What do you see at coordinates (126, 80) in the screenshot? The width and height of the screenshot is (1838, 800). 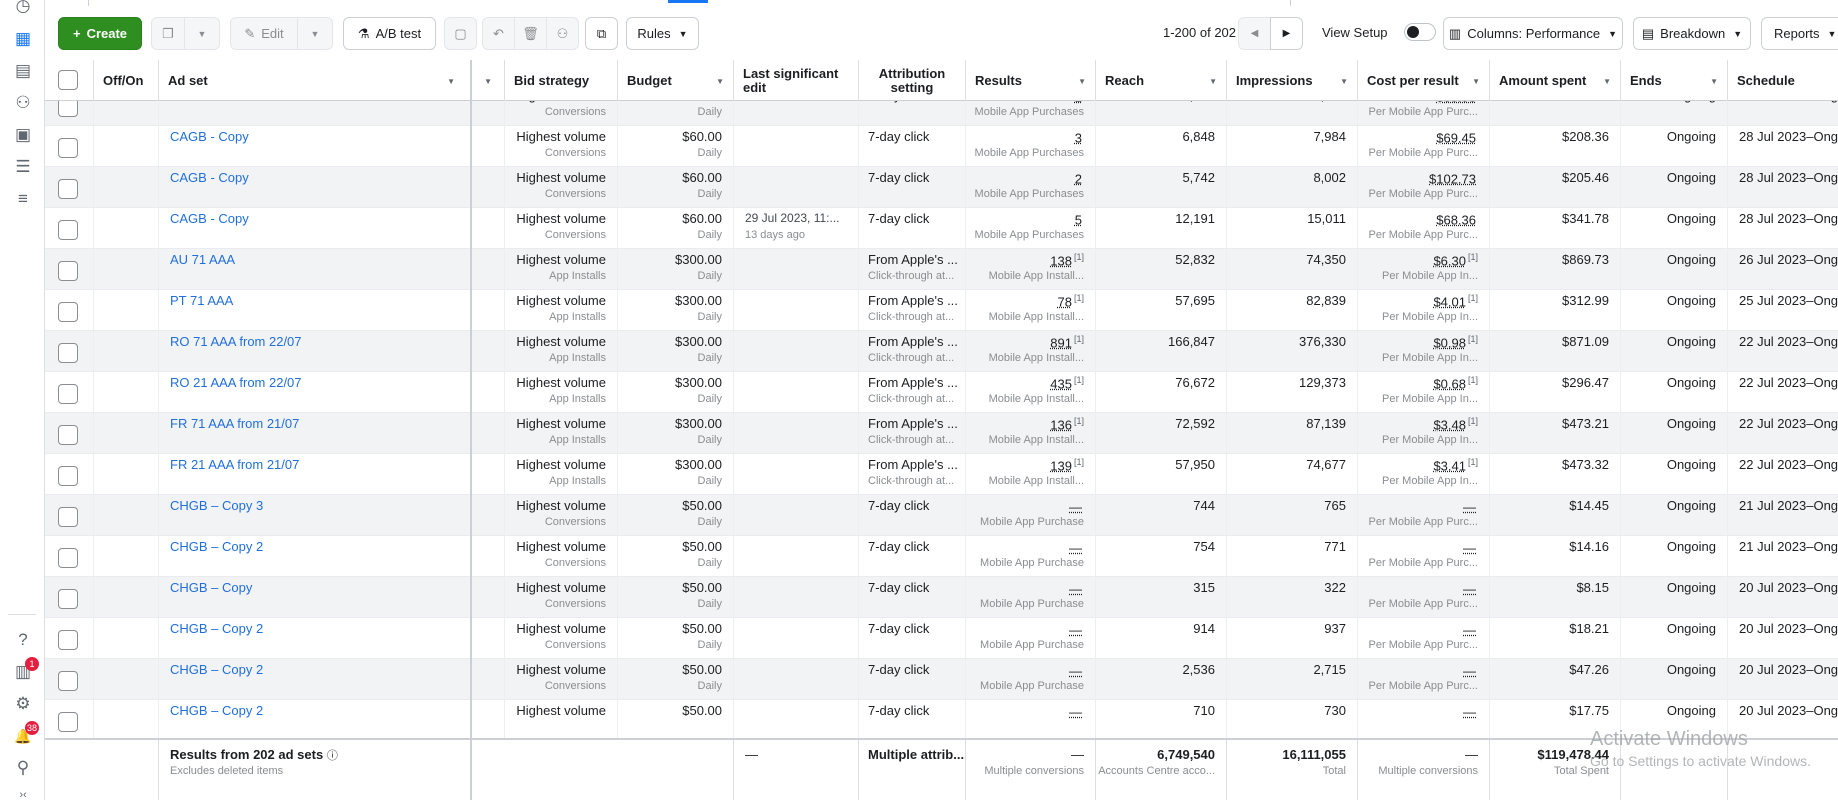 I see `column-header-off-on: Off/On` at bounding box center [126, 80].